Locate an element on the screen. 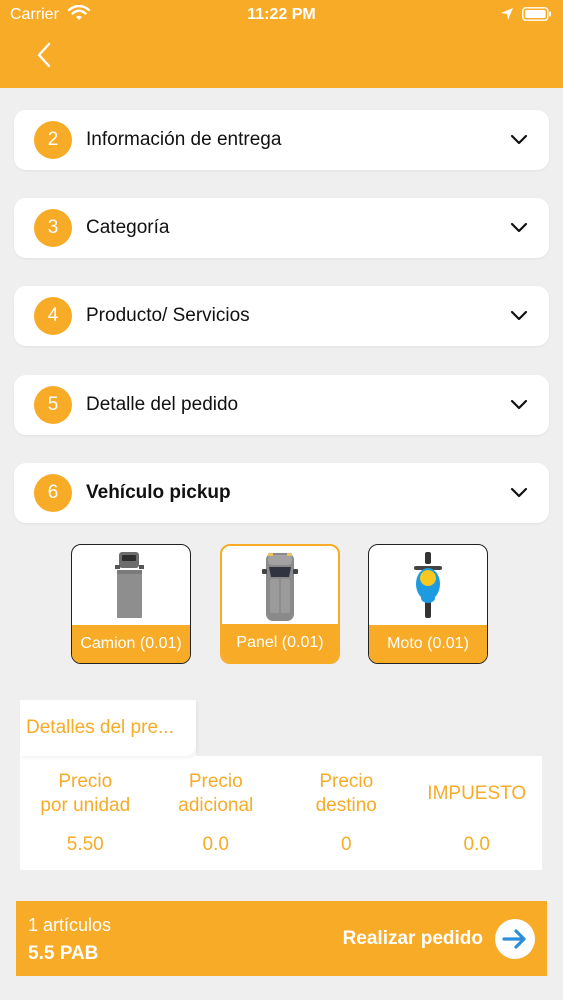  motorcycle-icon is located at coordinates (428, 586).